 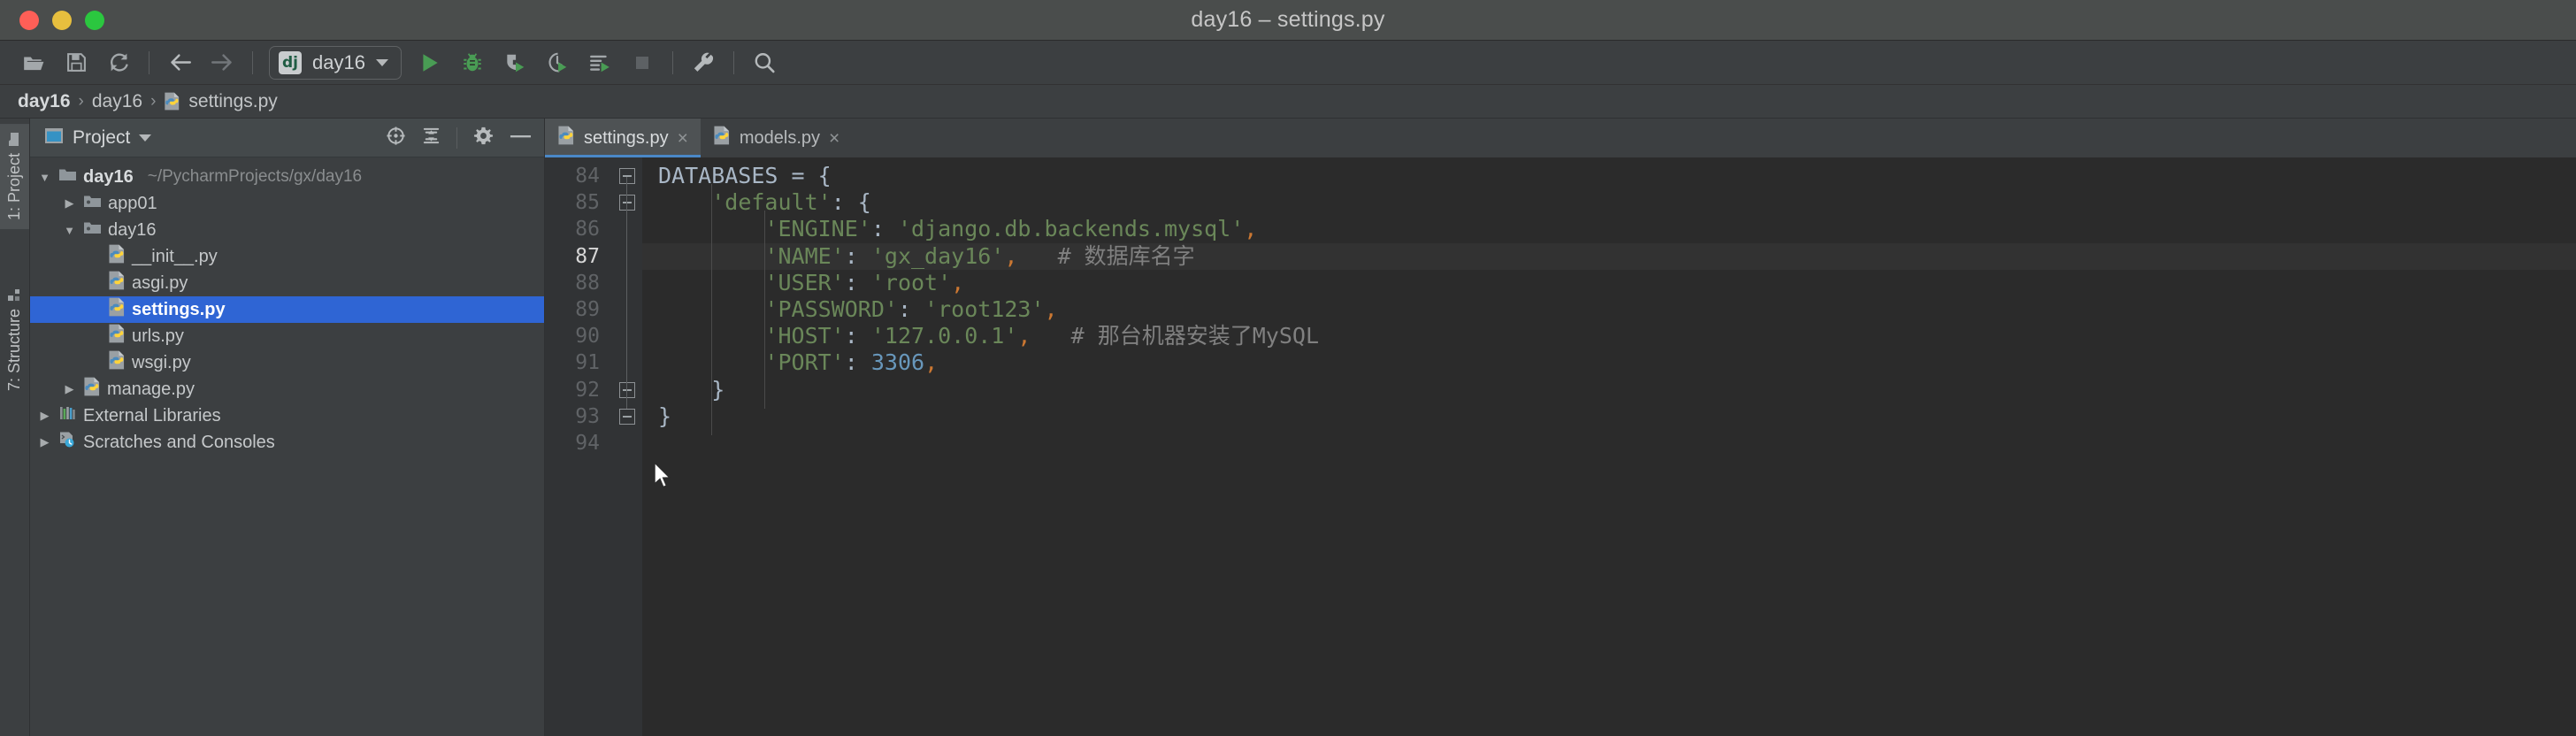 I want to click on settings-button, so click(x=703, y=62).